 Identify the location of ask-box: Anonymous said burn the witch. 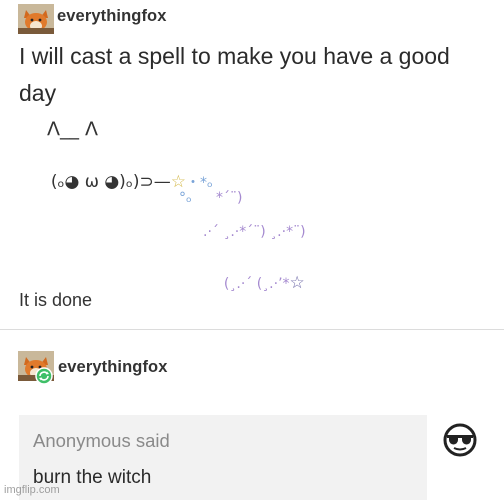
(223, 457).